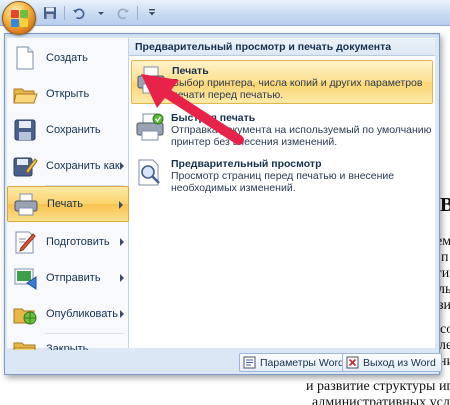 Image resolution: width=450 pixels, height=405 pixels. What do you see at coordinates (445, 257) in the screenshot?
I see `doc-line-fragment: п` at bounding box center [445, 257].